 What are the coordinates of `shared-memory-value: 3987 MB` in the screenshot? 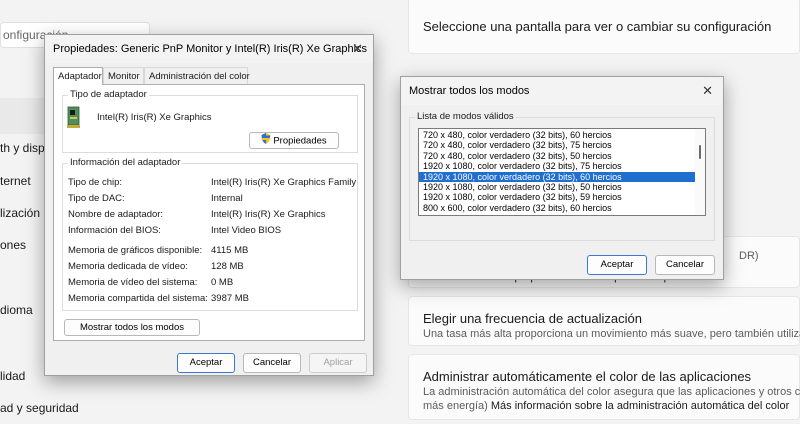 It's located at (230, 298).